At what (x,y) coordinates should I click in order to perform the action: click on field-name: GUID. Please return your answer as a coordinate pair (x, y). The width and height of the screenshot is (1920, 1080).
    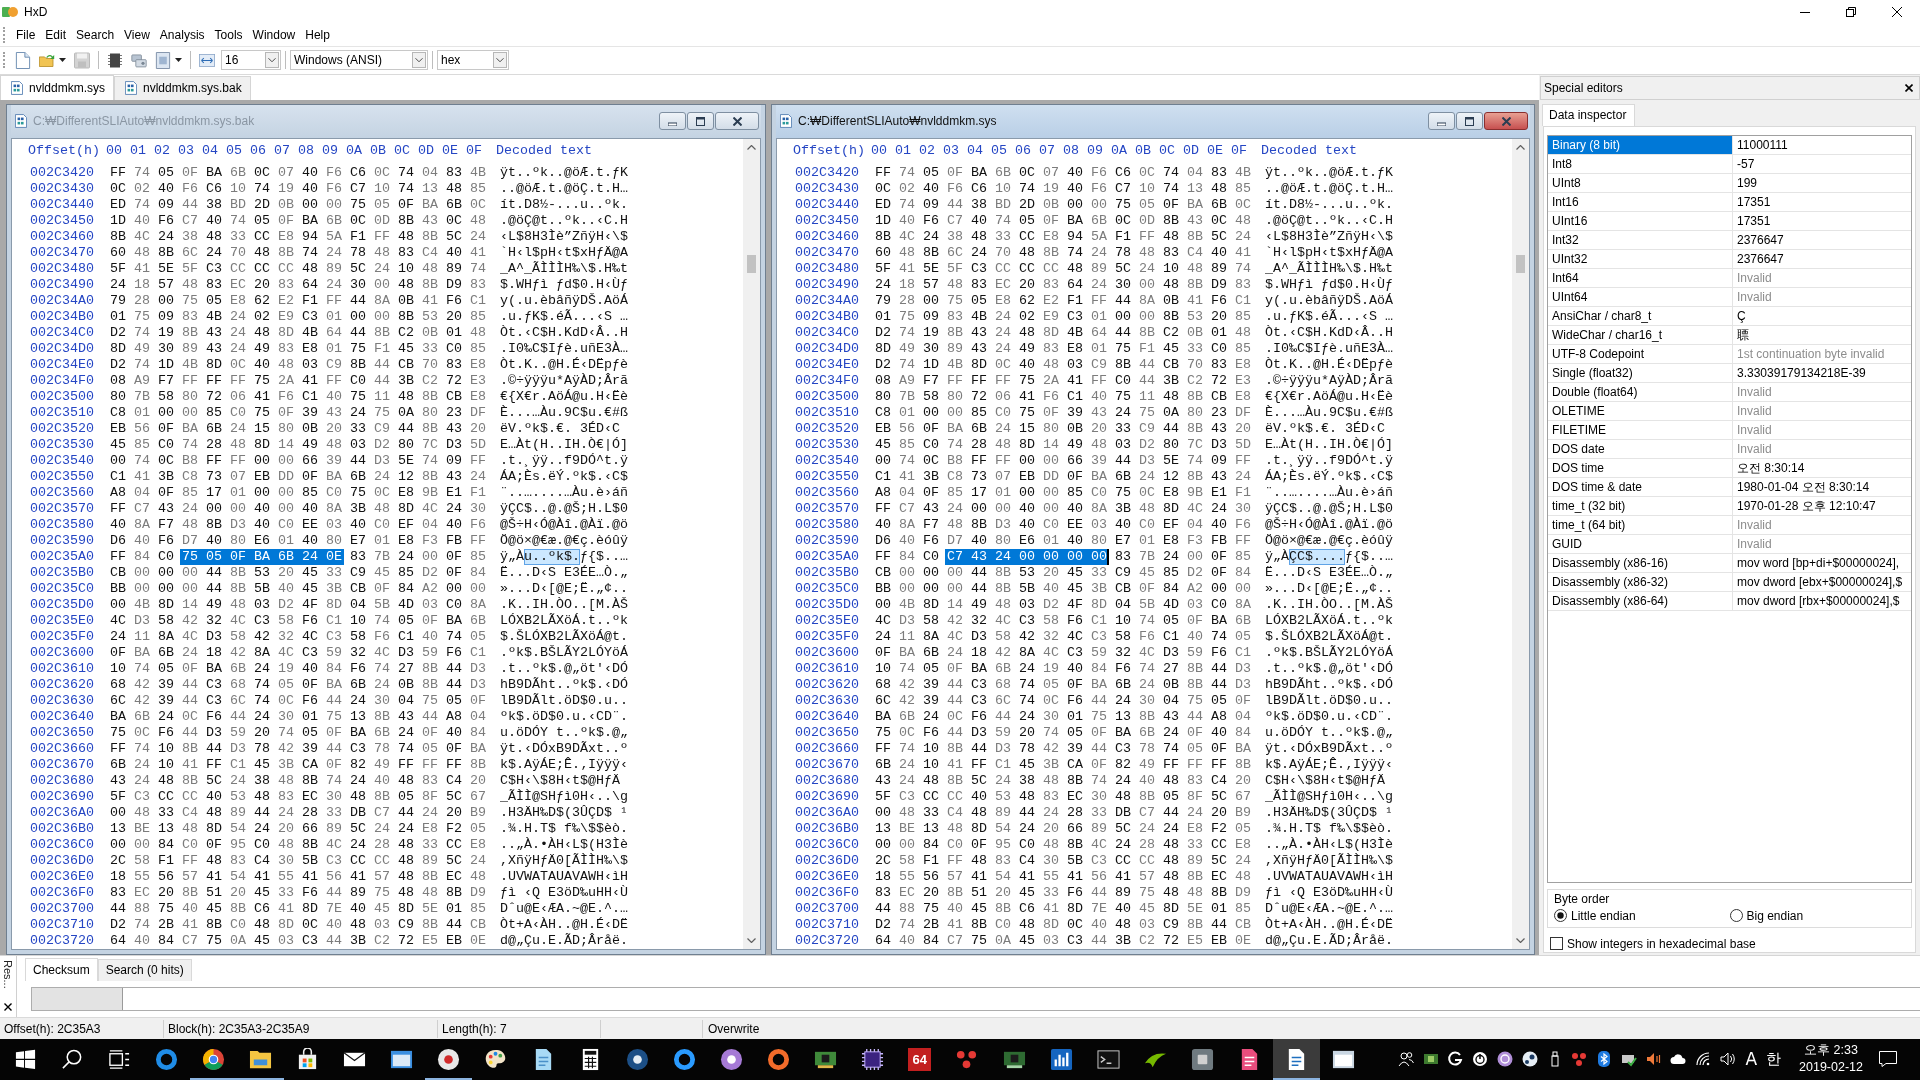
    Looking at the image, I should click on (1640, 543).